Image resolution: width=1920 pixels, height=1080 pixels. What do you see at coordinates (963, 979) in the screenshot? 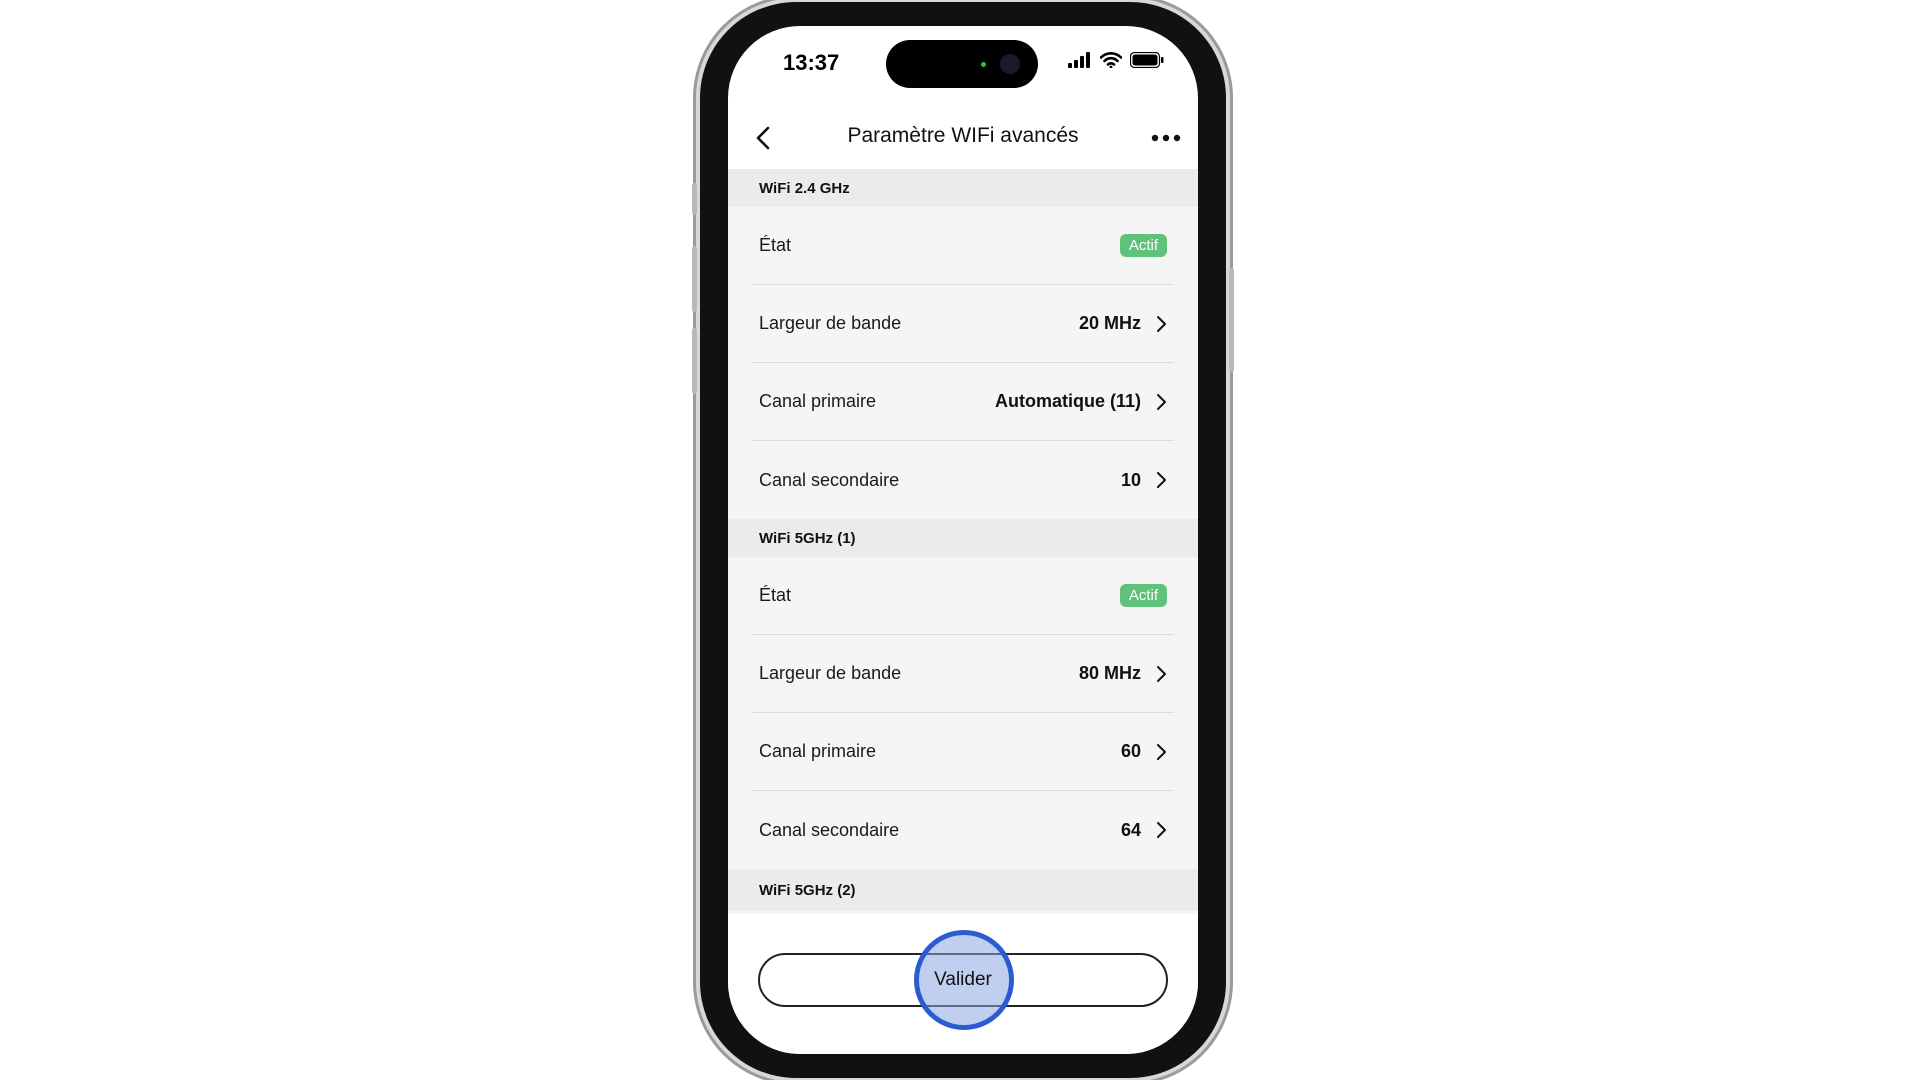
I see `validate-button-label: Valider` at bounding box center [963, 979].